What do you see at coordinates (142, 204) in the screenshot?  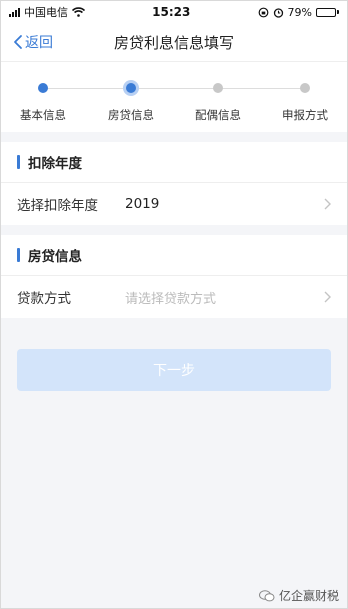 I see `deduction-year-value: 2019` at bounding box center [142, 204].